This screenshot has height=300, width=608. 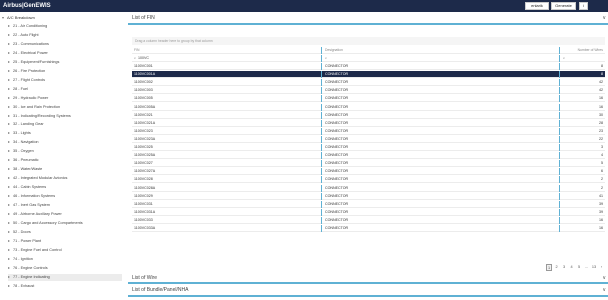 What do you see at coordinates (441, 50) in the screenshot?
I see `column-header-designation: Designation` at bounding box center [441, 50].